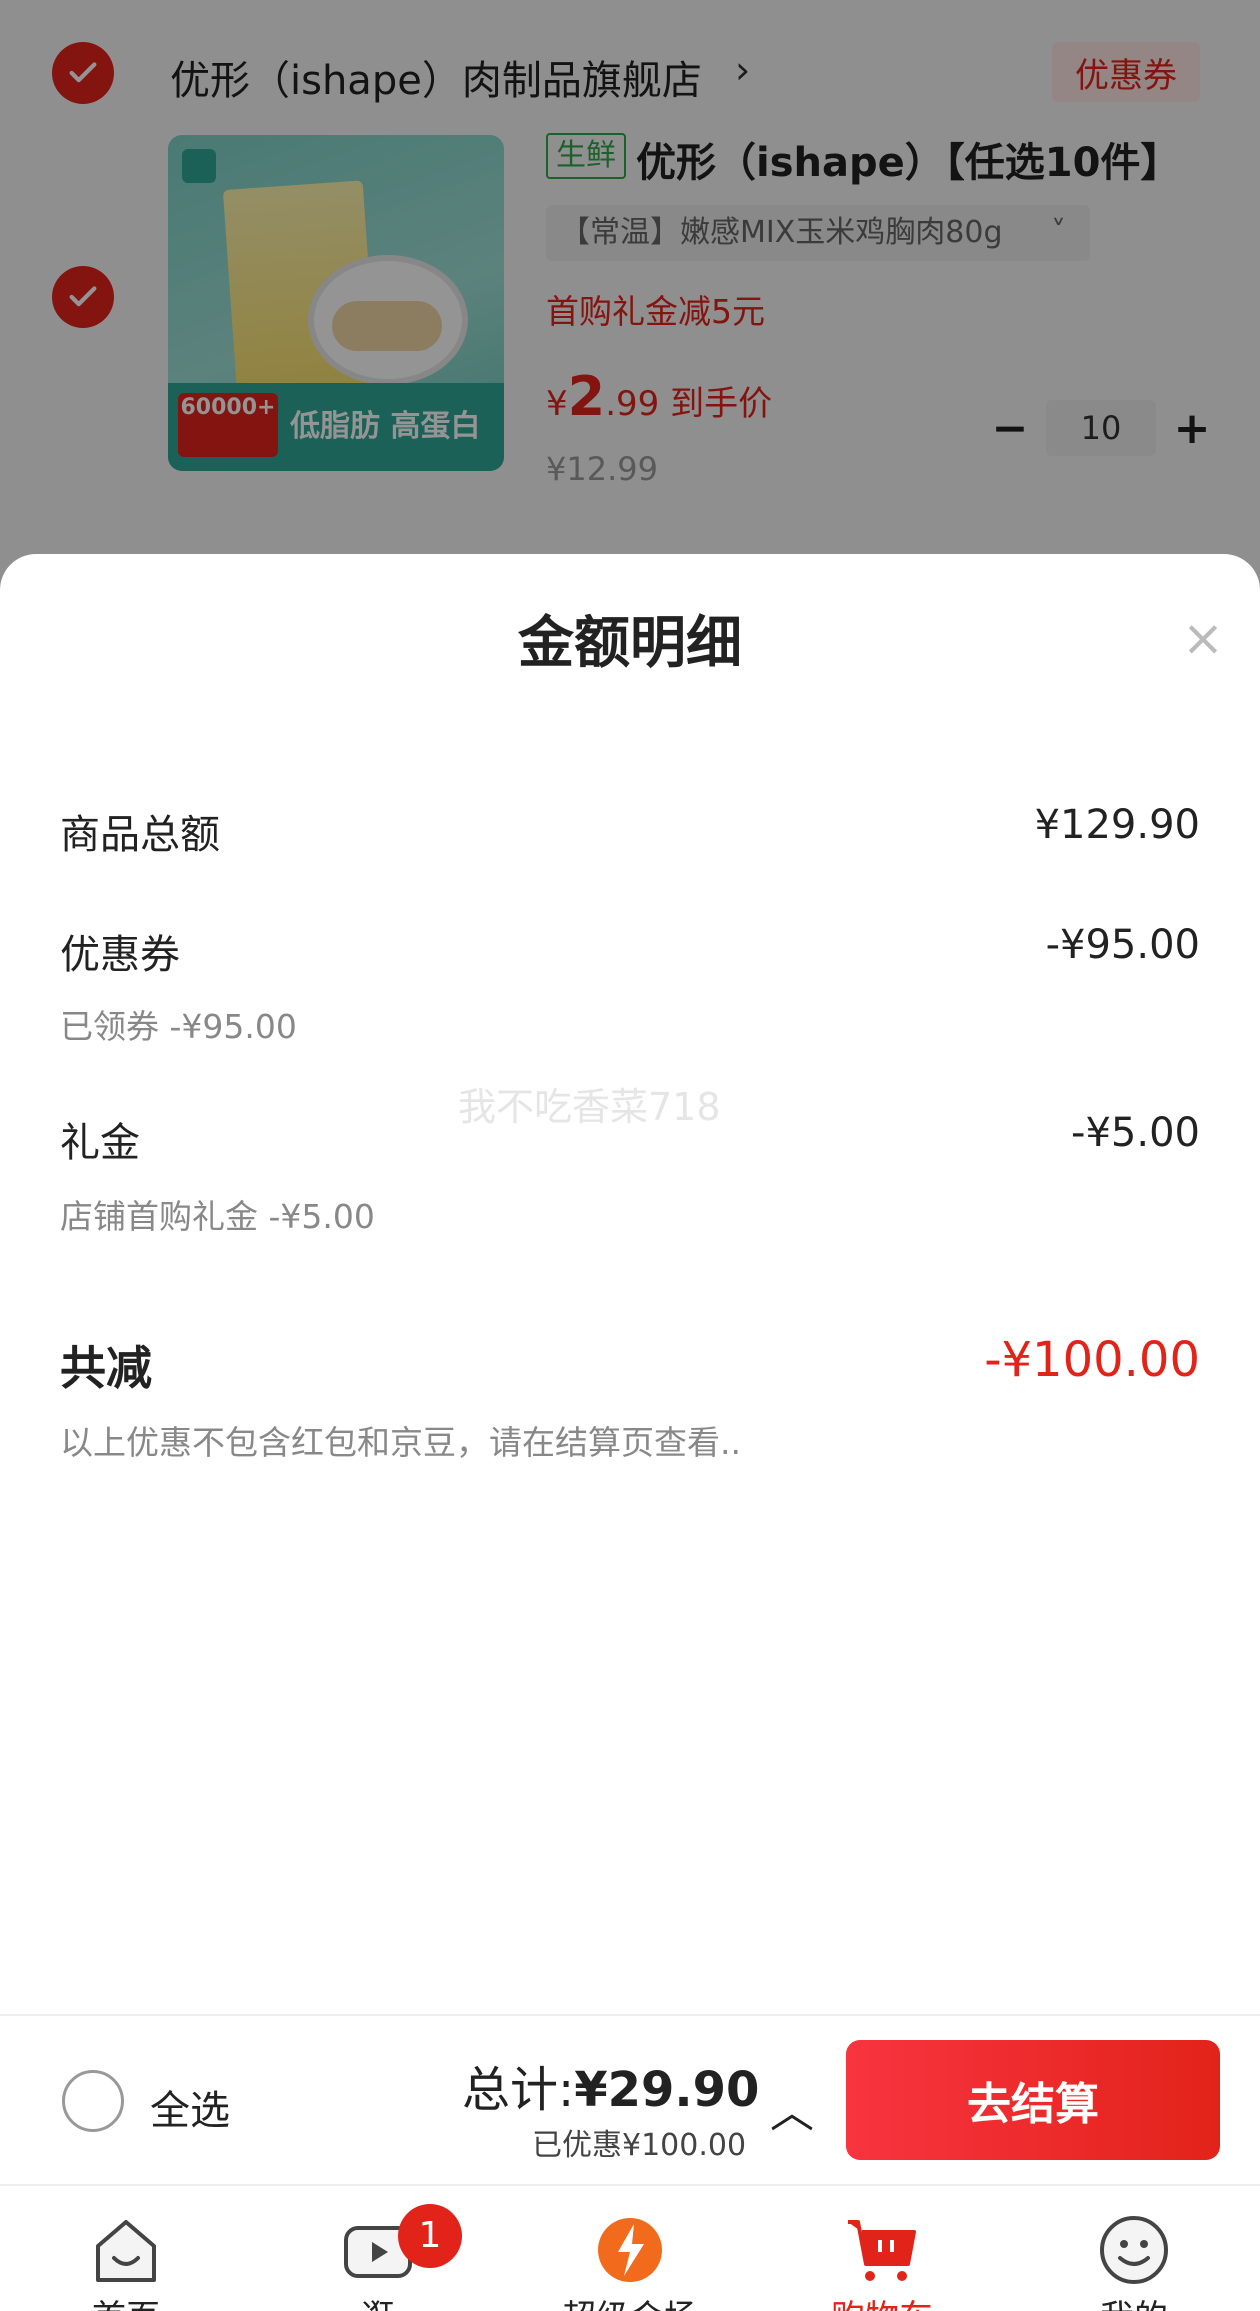 The image size is (1260, 2311). What do you see at coordinates (140, 835) in the screenshot?
I see `goods-total-label: 商品总额` at bounding box center [140, 835].